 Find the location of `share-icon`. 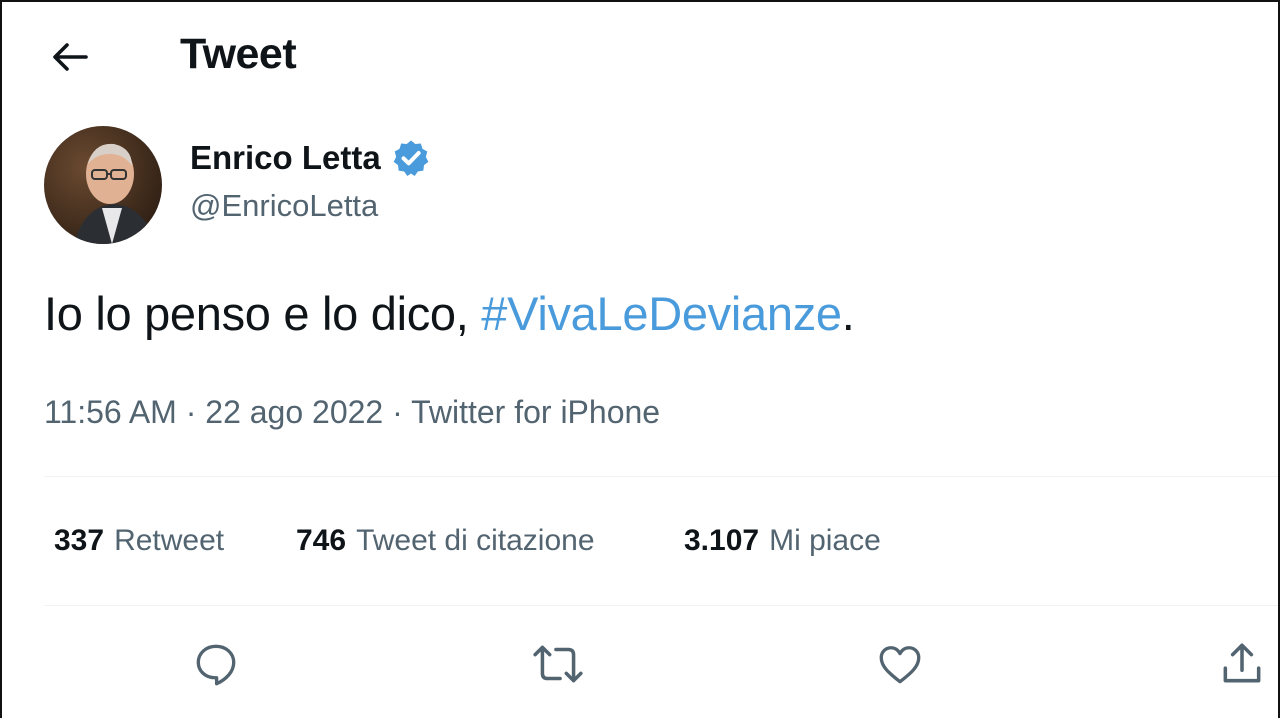

share-icon is located at coordinates (1242, 663).